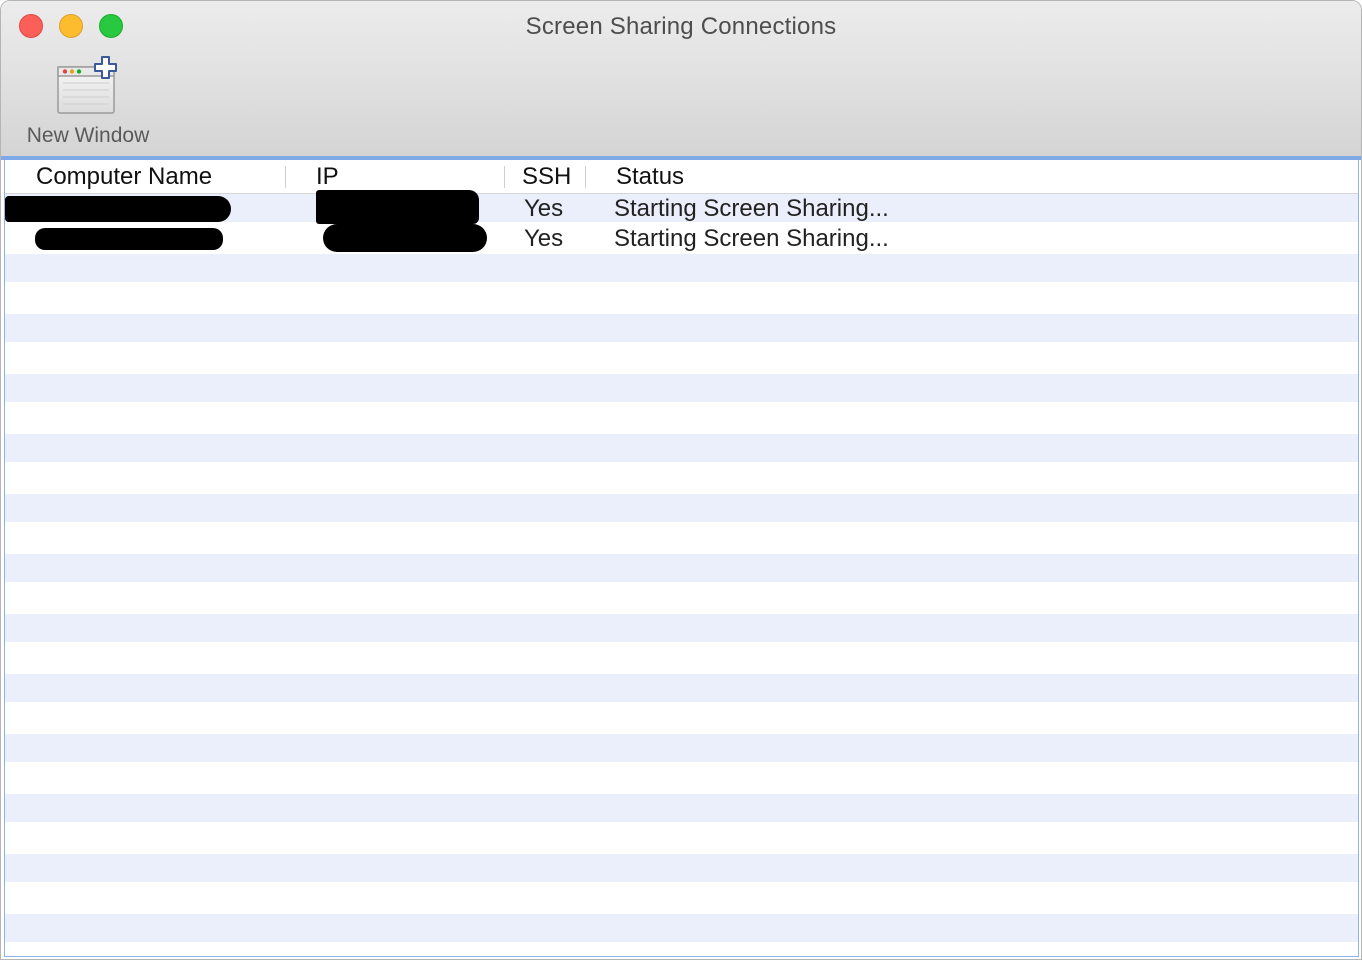  I want to click on new-window-button: New Window, so click(88, 103).